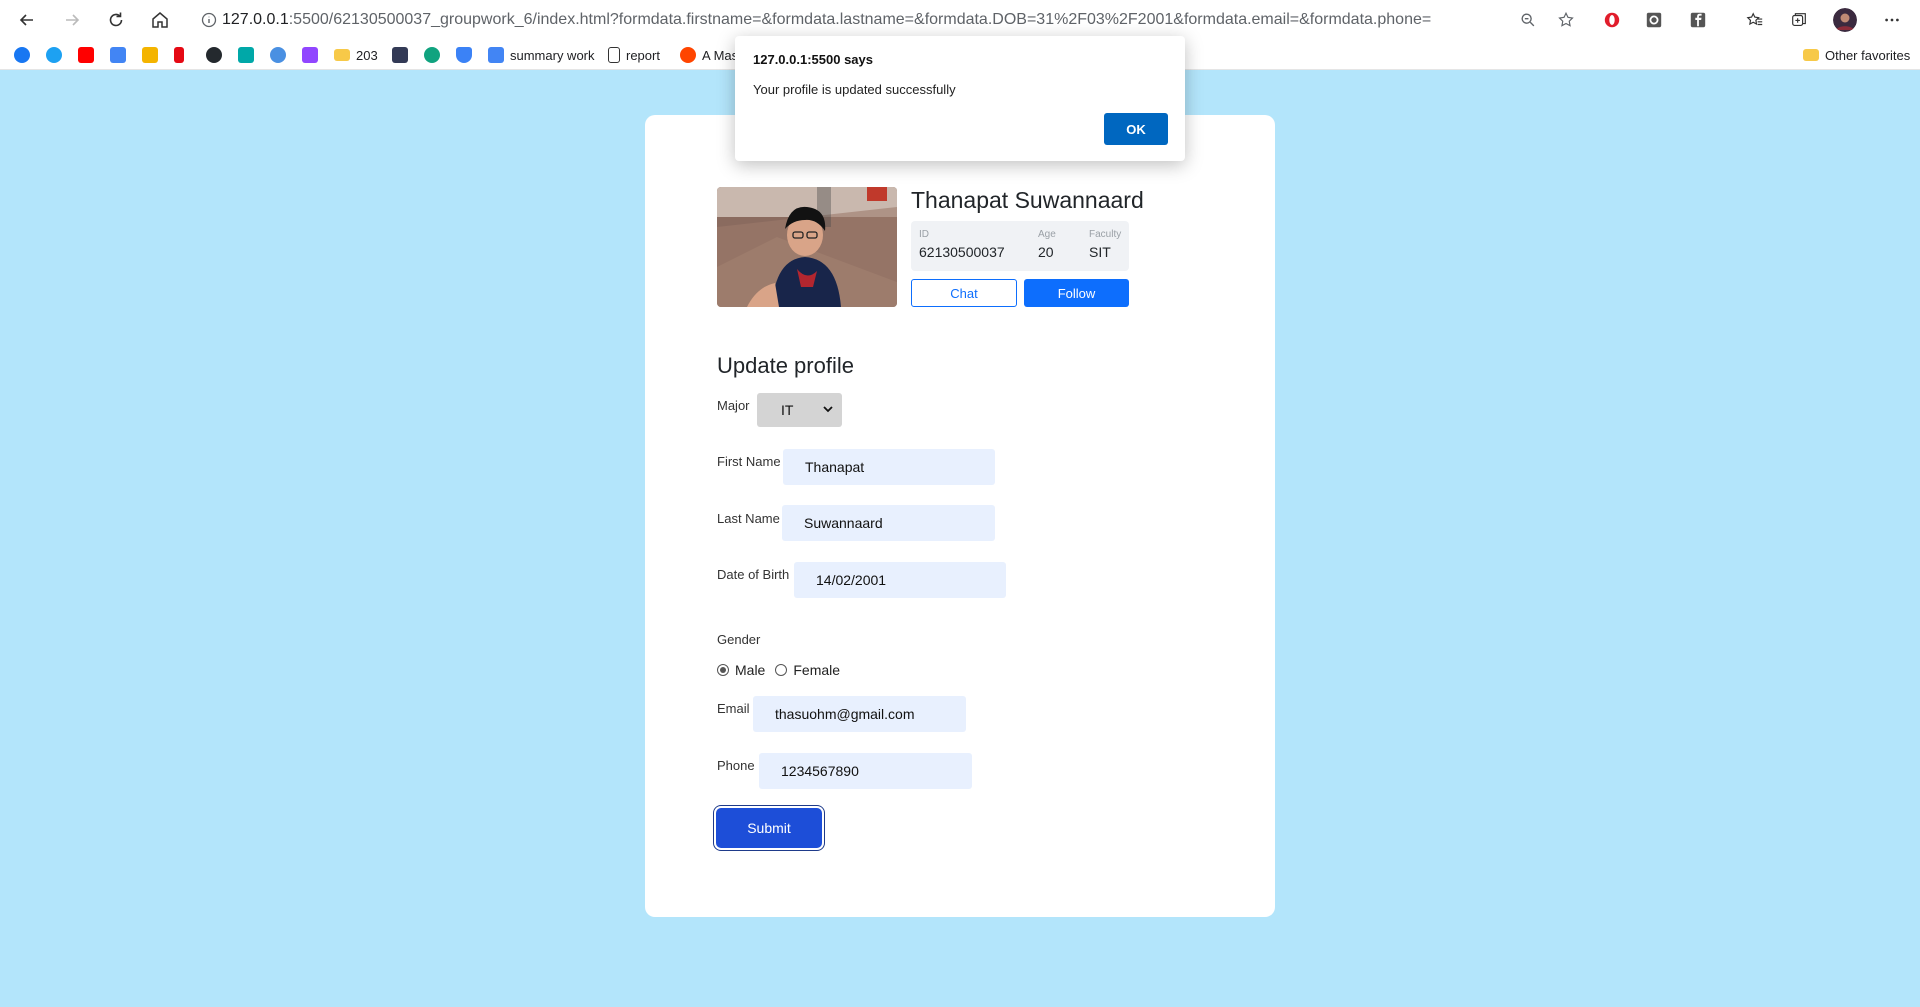  Describe the element at coordinates (356, 55) in the screenshot. I see `bookmark-folder-203: 203` at that location.